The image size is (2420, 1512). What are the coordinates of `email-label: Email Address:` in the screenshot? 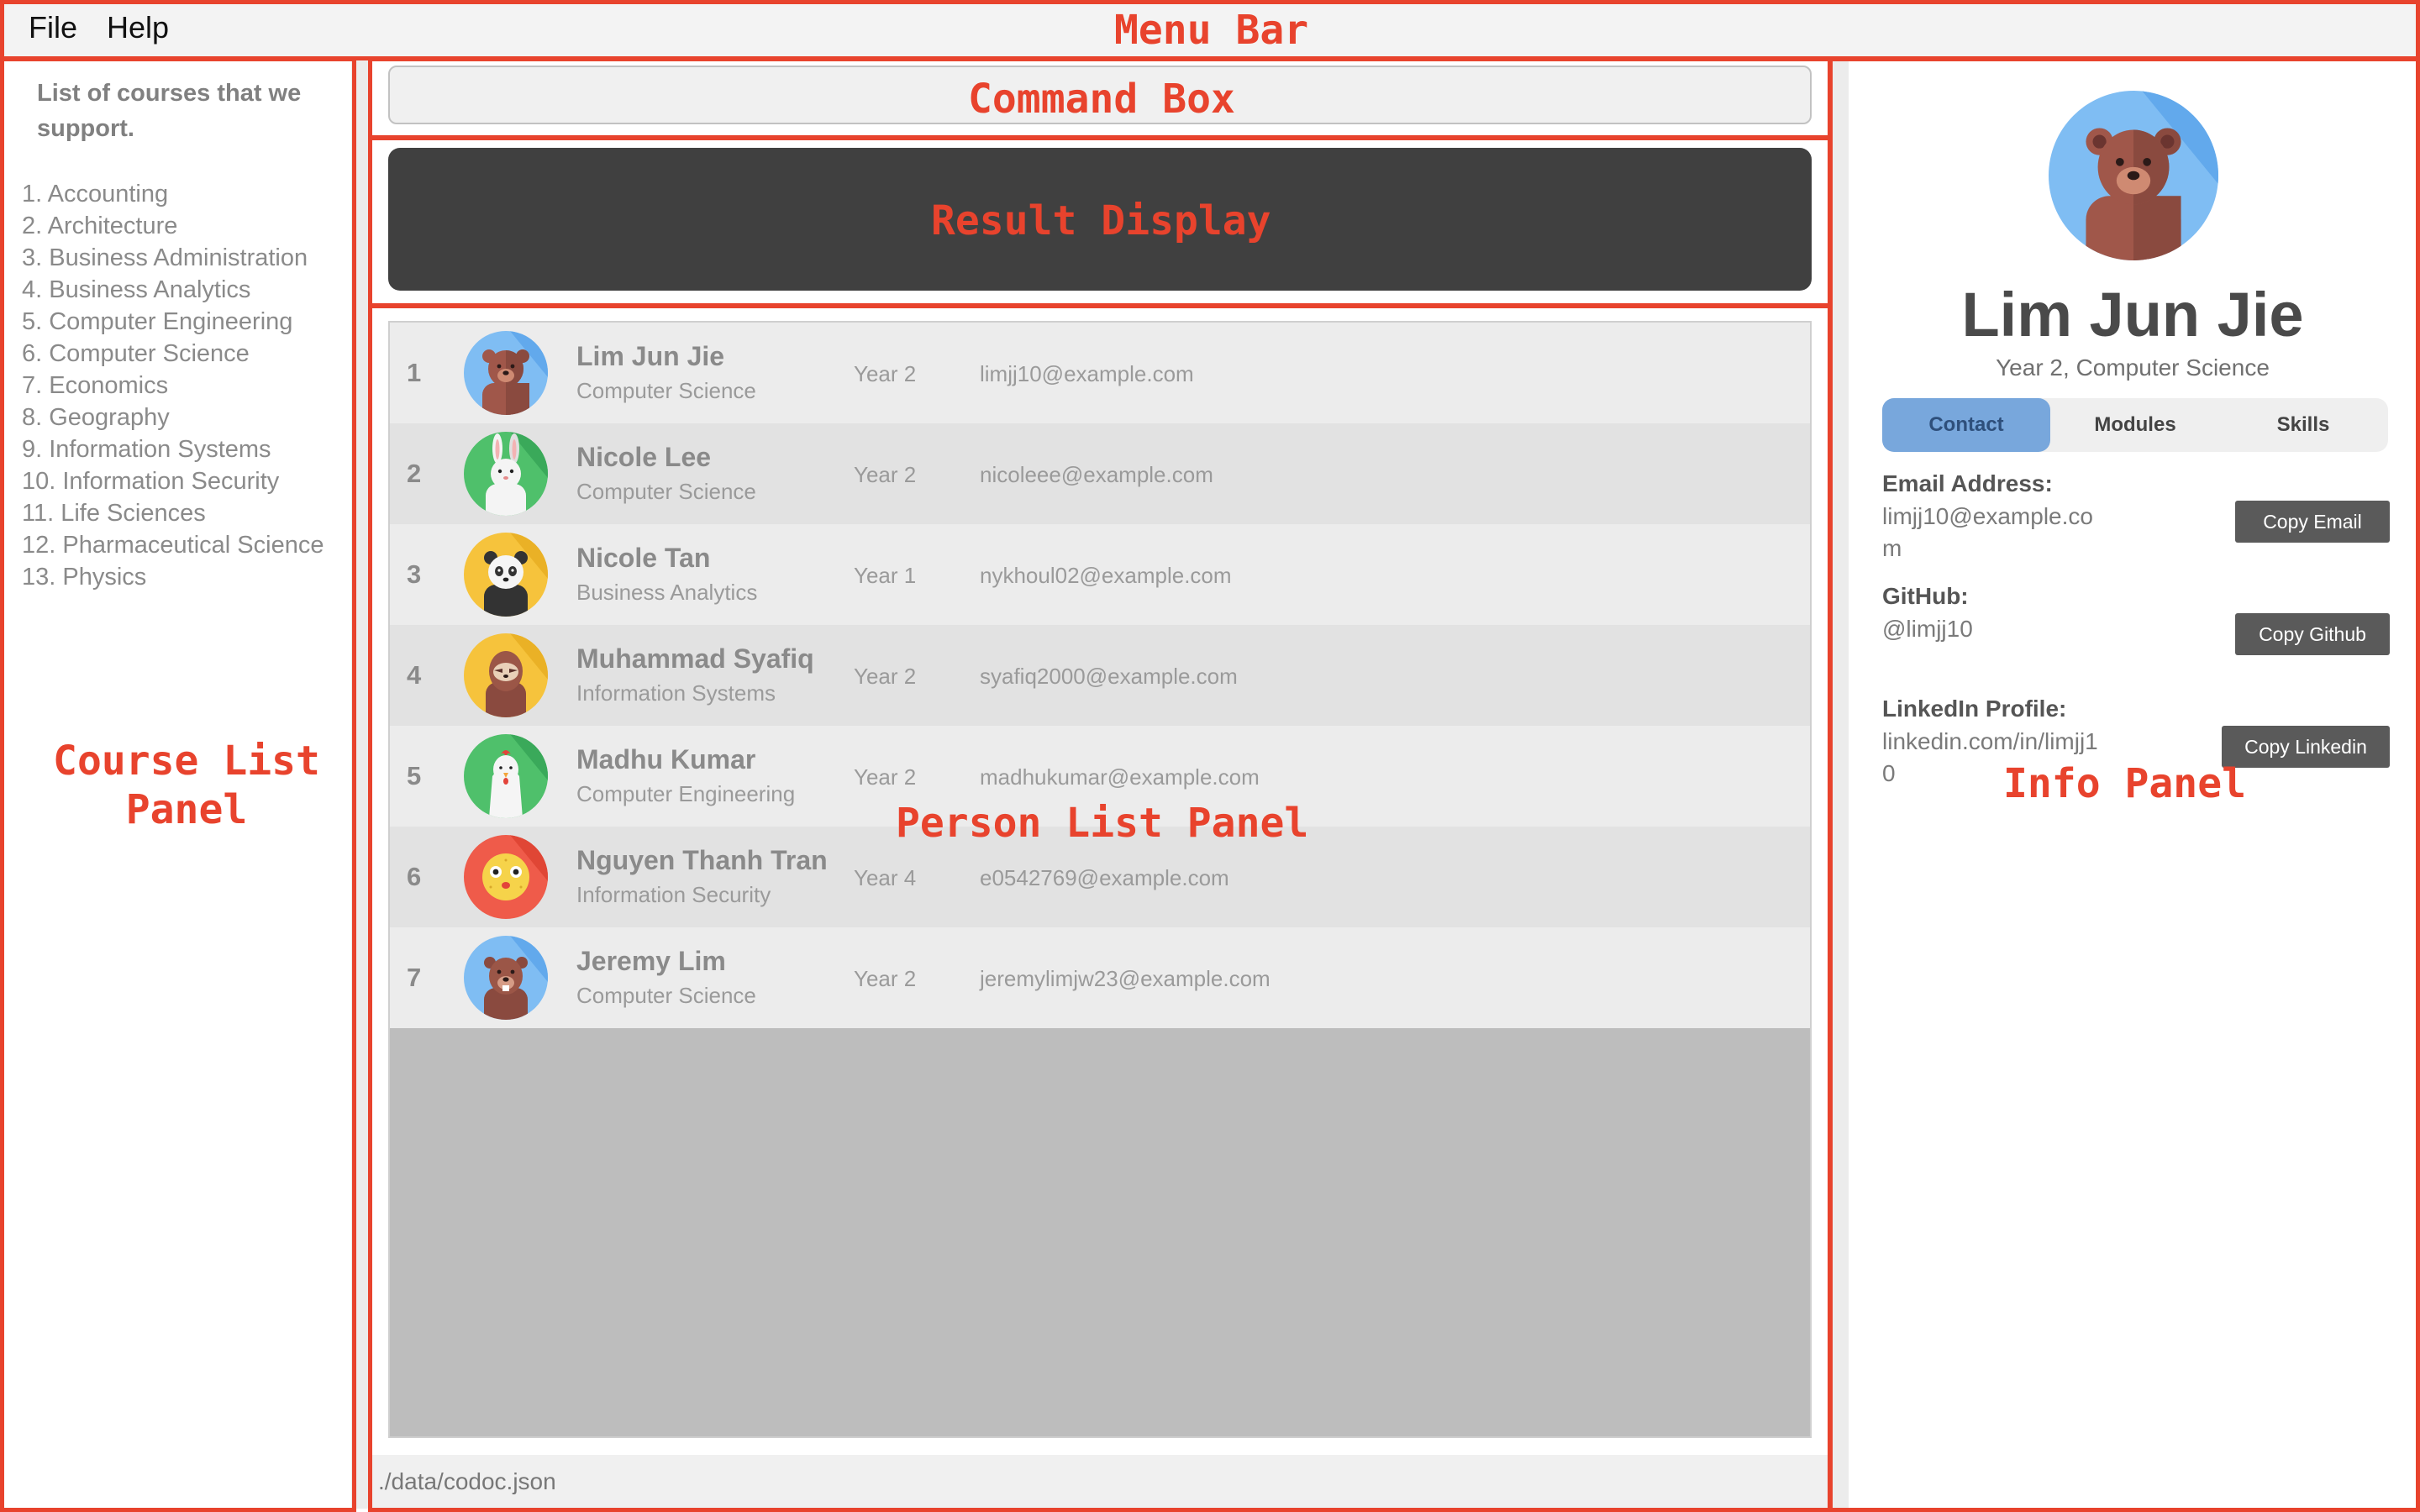 It's located at (1968, 483).